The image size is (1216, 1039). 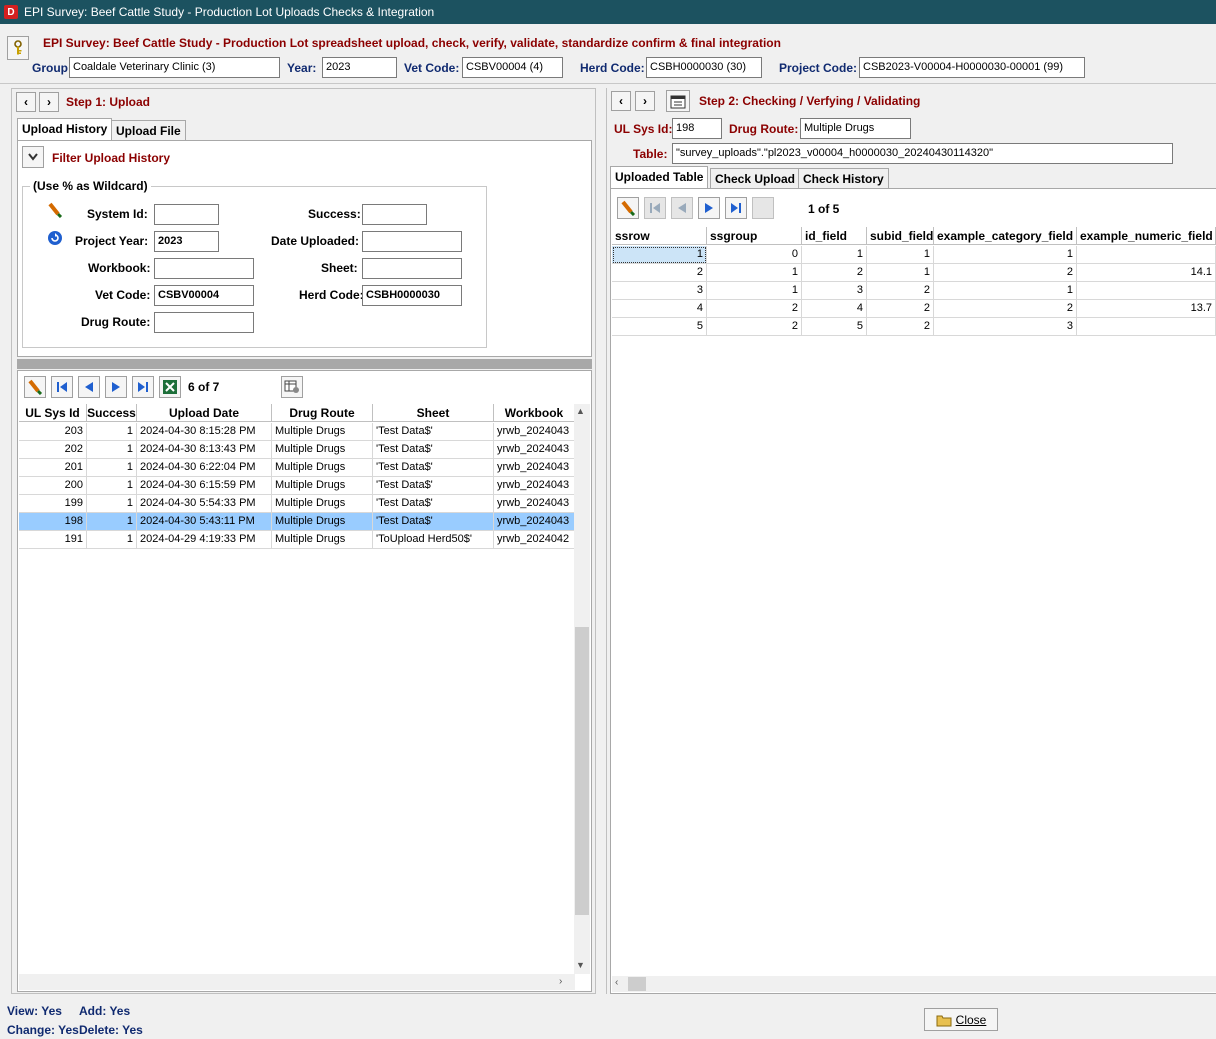 What do you see at coordinates (292, 387) in the screenshot?
I see `grid-options-button` at bounding box center [292, 387].